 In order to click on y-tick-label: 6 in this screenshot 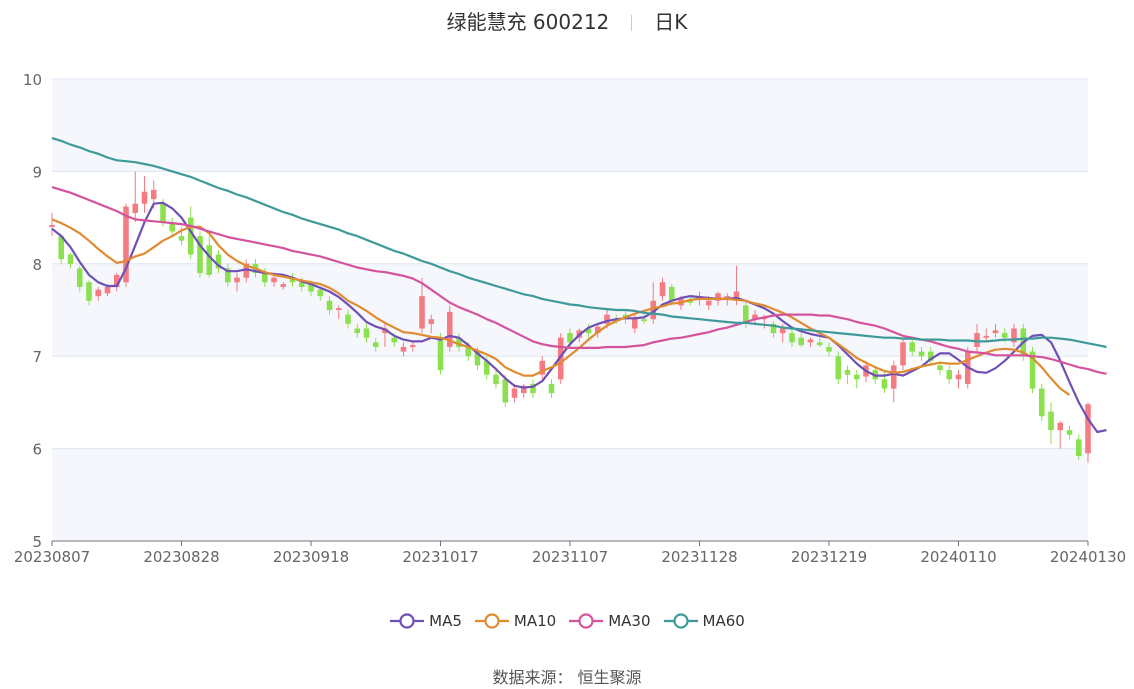, I will do `click(37, 450)`.